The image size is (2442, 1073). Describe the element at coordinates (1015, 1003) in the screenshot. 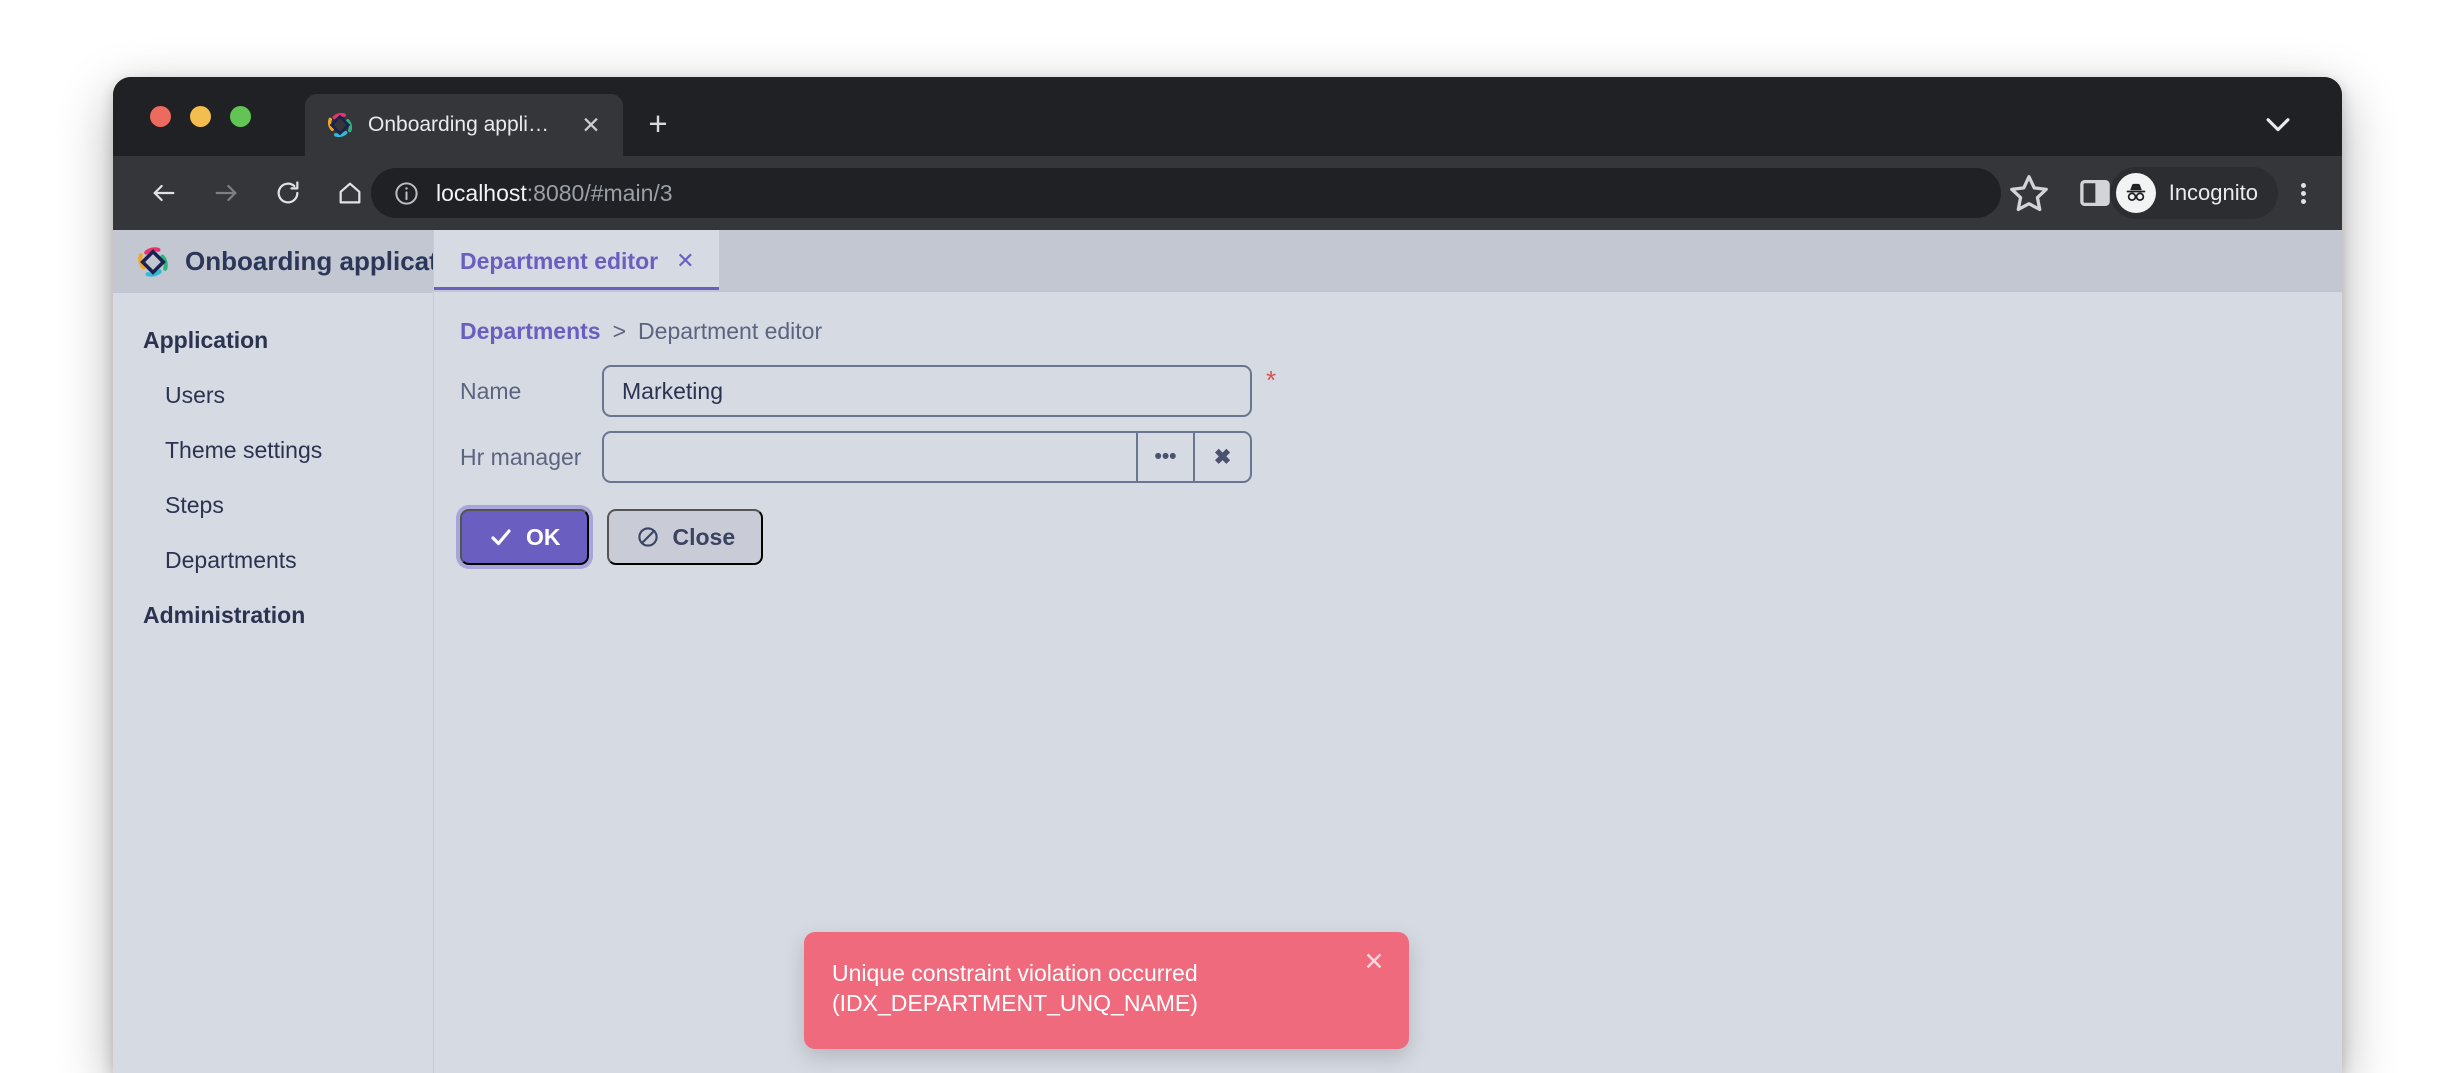

I see `toast-message-line-2: (IDX_DEPARTMENT_UNQ_NAME)` at that location.